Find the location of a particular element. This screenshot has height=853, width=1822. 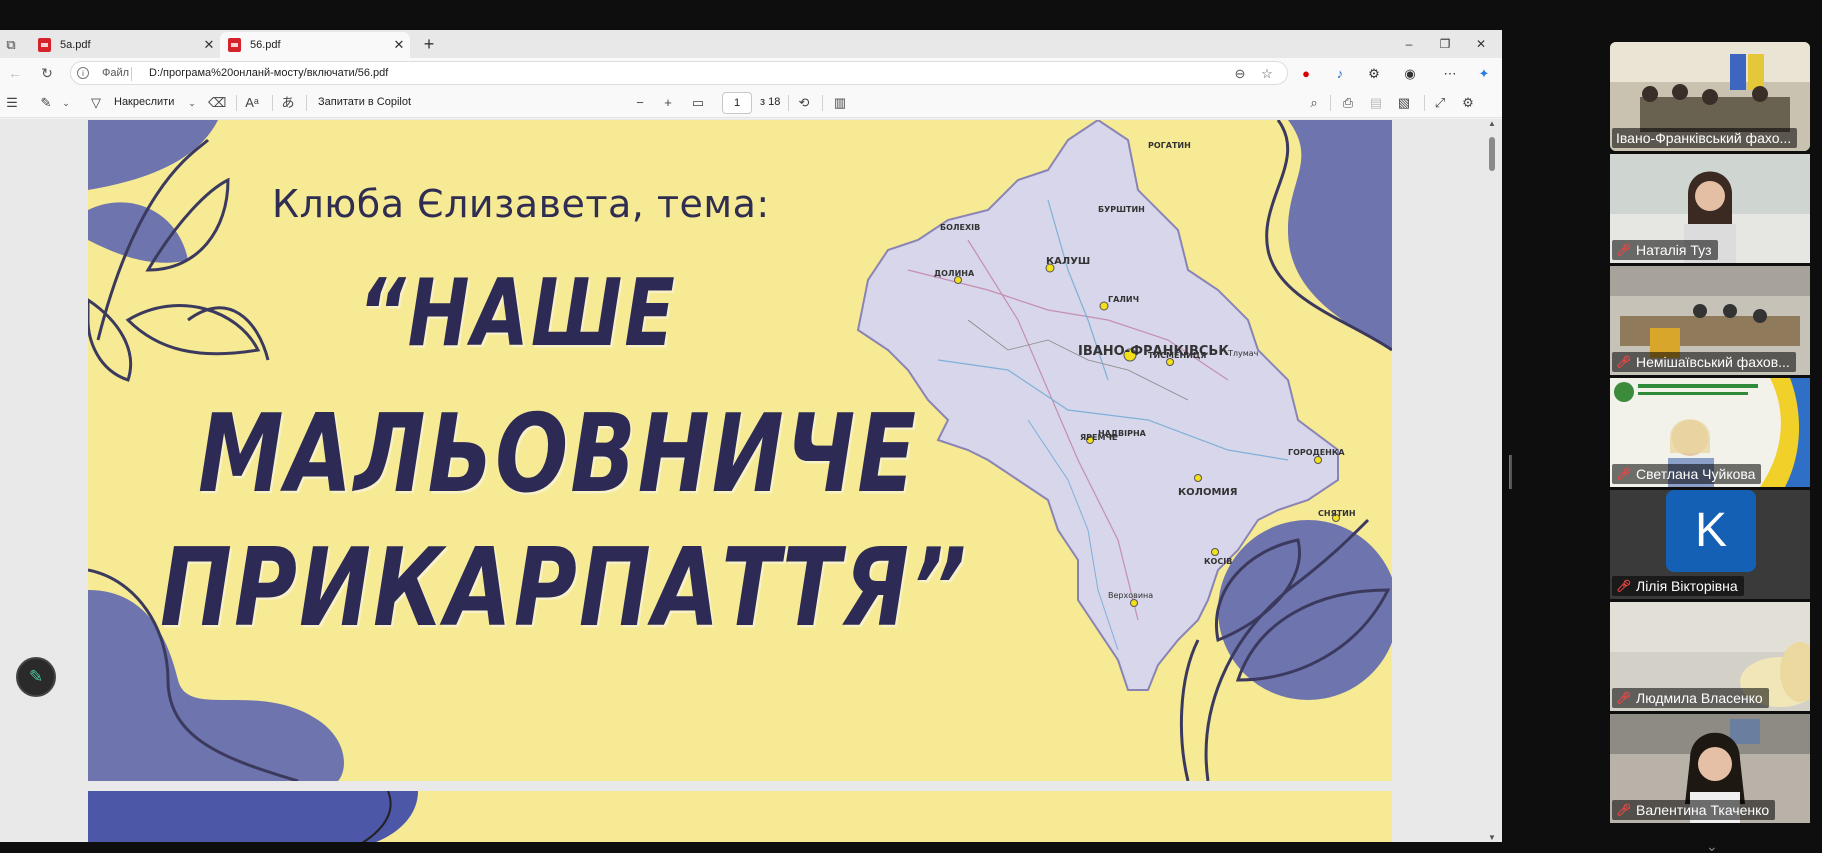

page-number-input: 1 is located at coordinates (737, 103).